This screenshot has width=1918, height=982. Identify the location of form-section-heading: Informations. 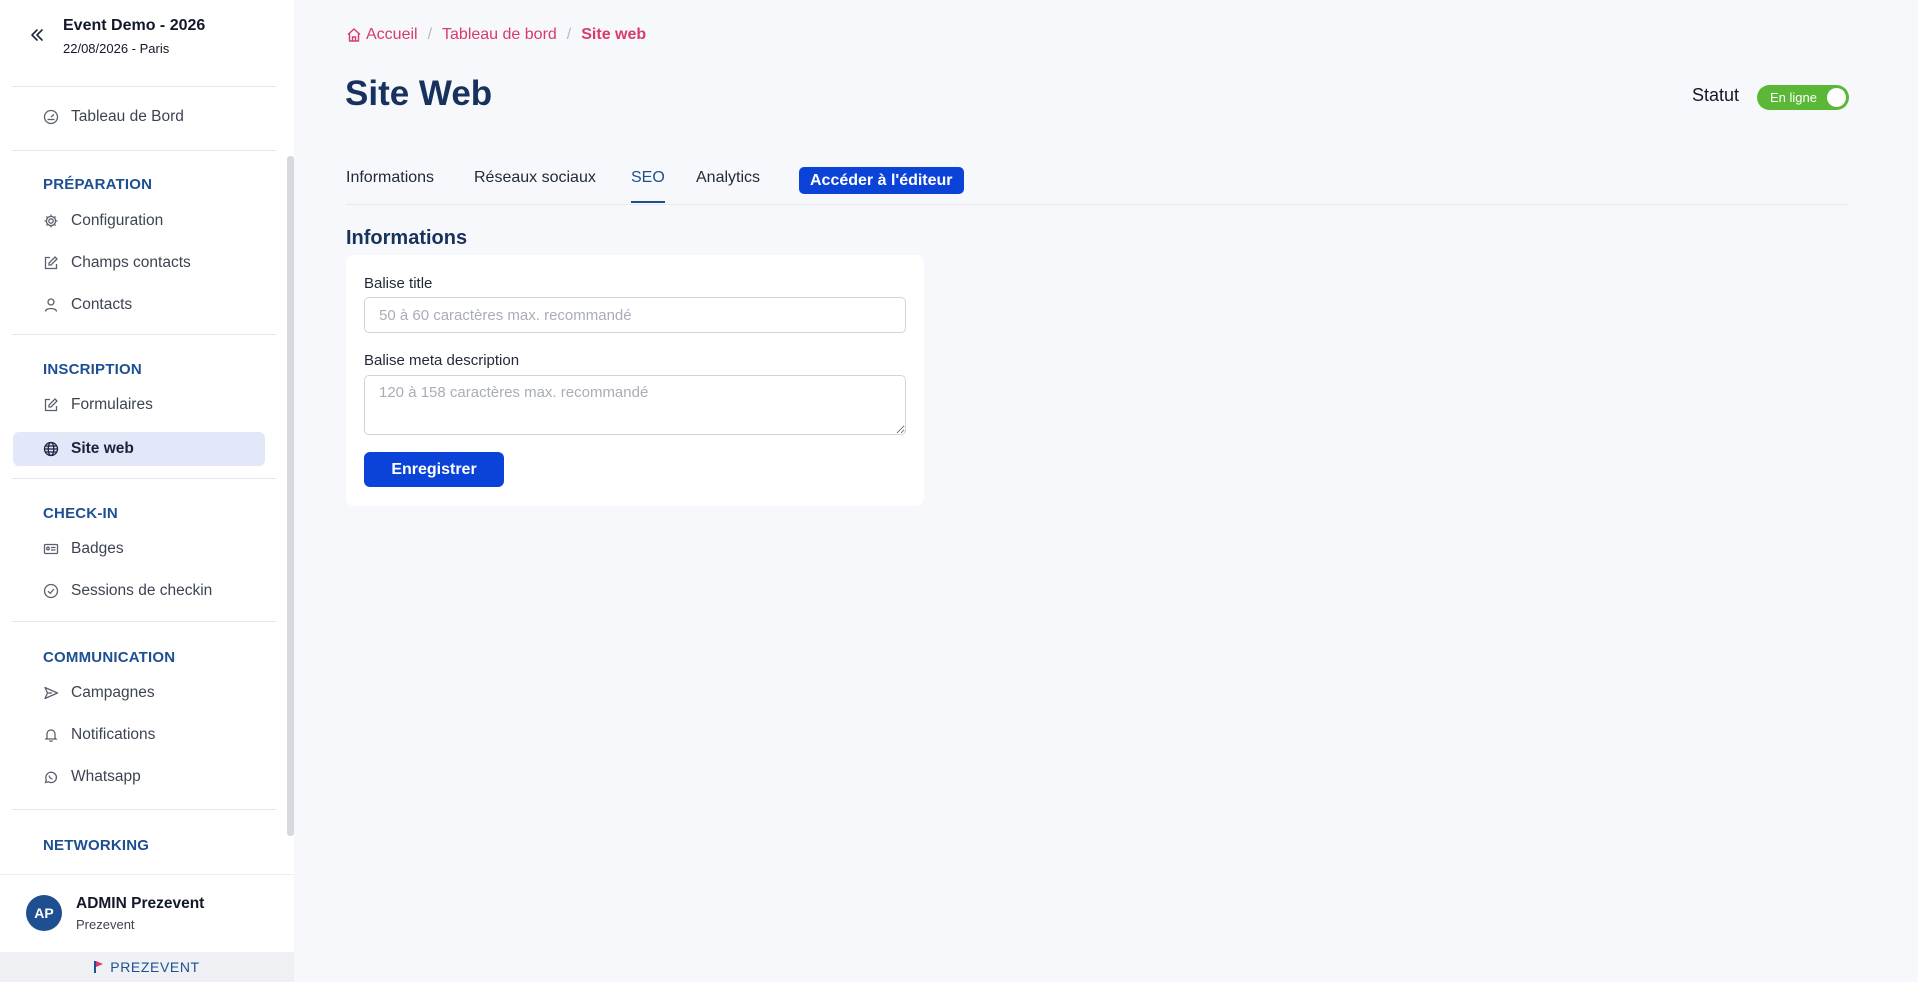
(407, 238).